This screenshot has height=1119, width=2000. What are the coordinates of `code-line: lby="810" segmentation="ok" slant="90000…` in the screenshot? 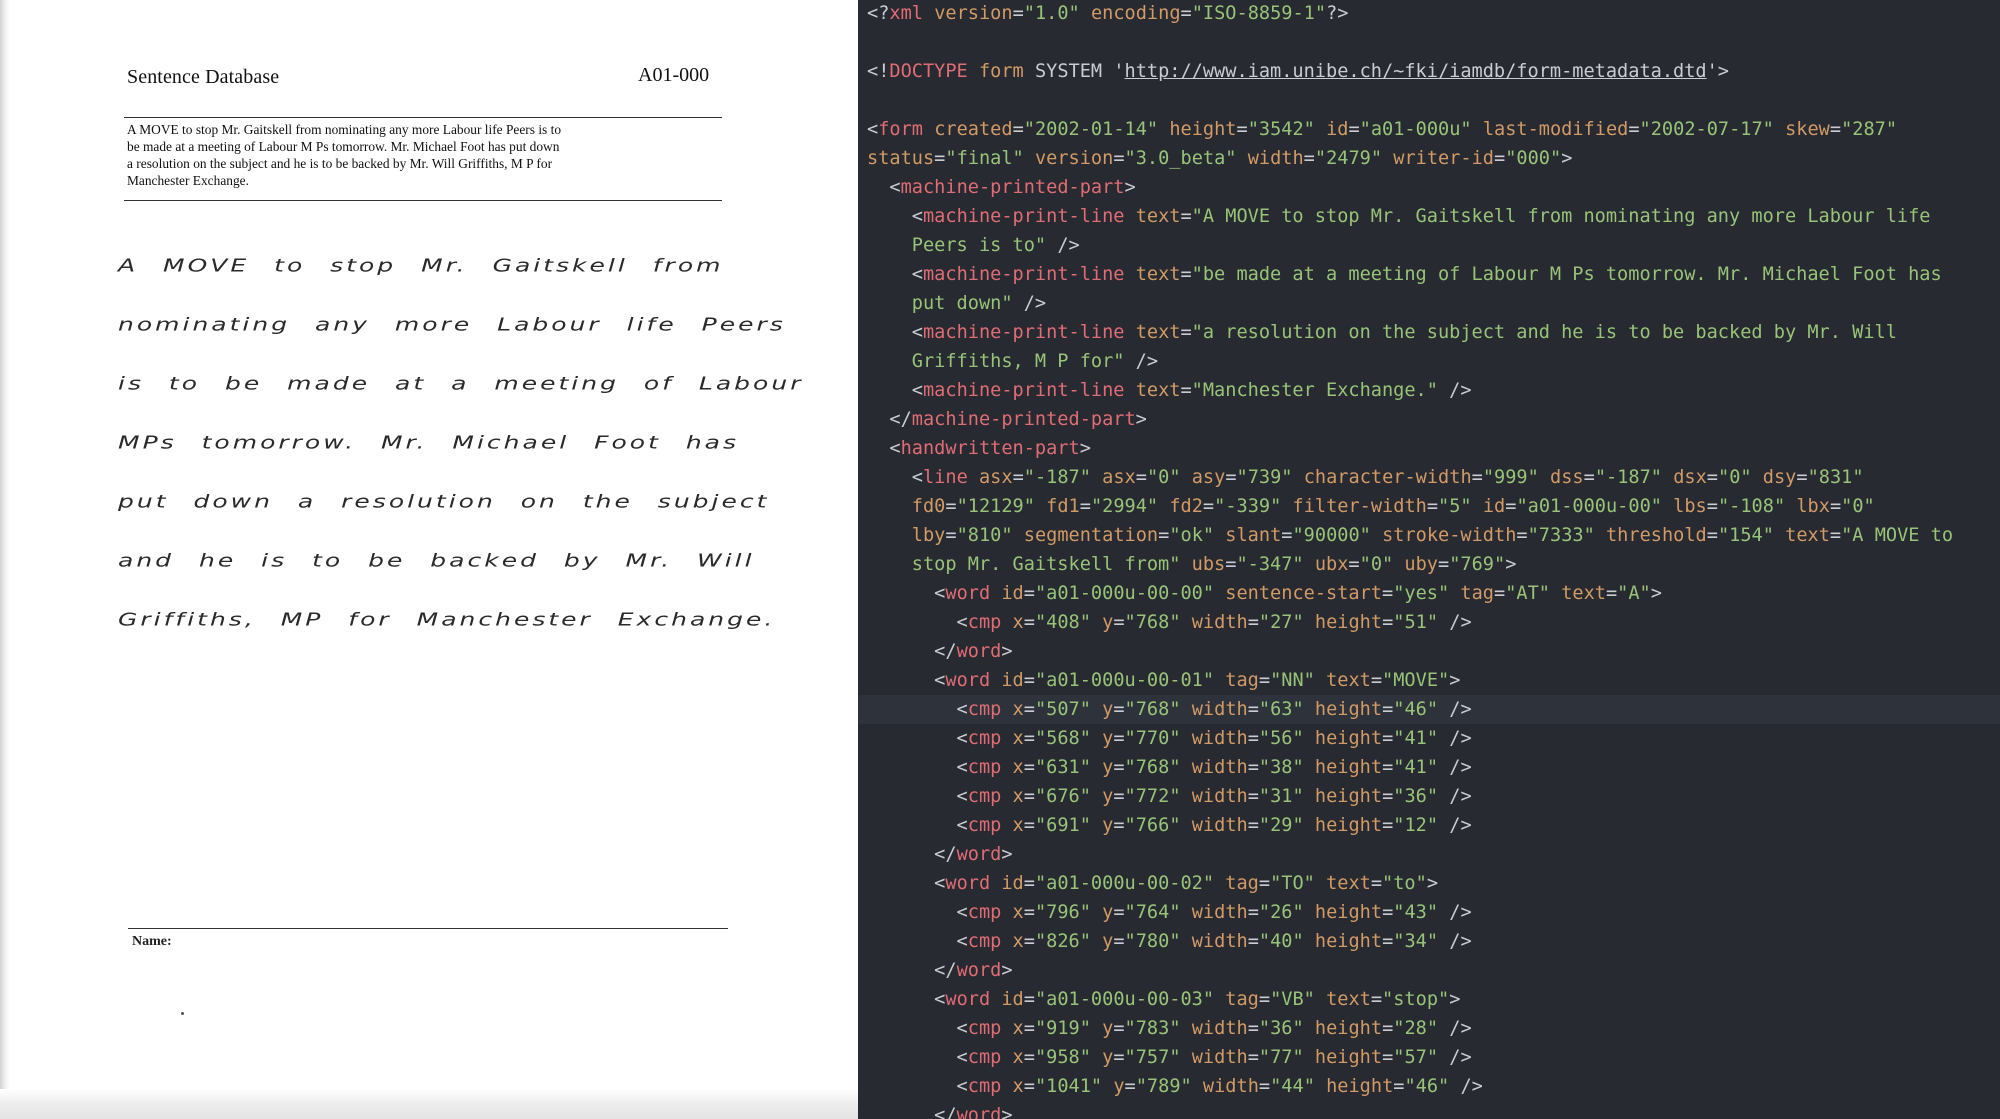 It's located at (1429, 535).